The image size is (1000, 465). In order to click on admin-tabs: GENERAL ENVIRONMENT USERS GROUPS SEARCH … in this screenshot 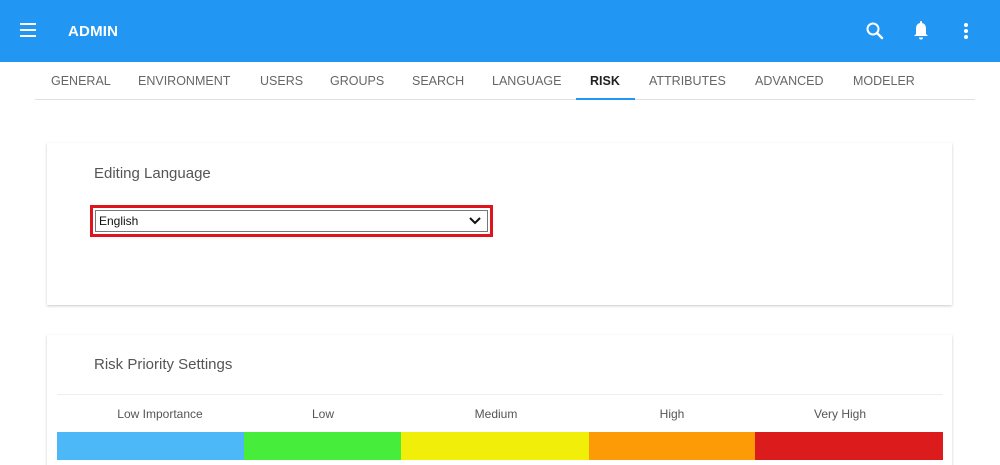, I will do `click(505, 81)`.